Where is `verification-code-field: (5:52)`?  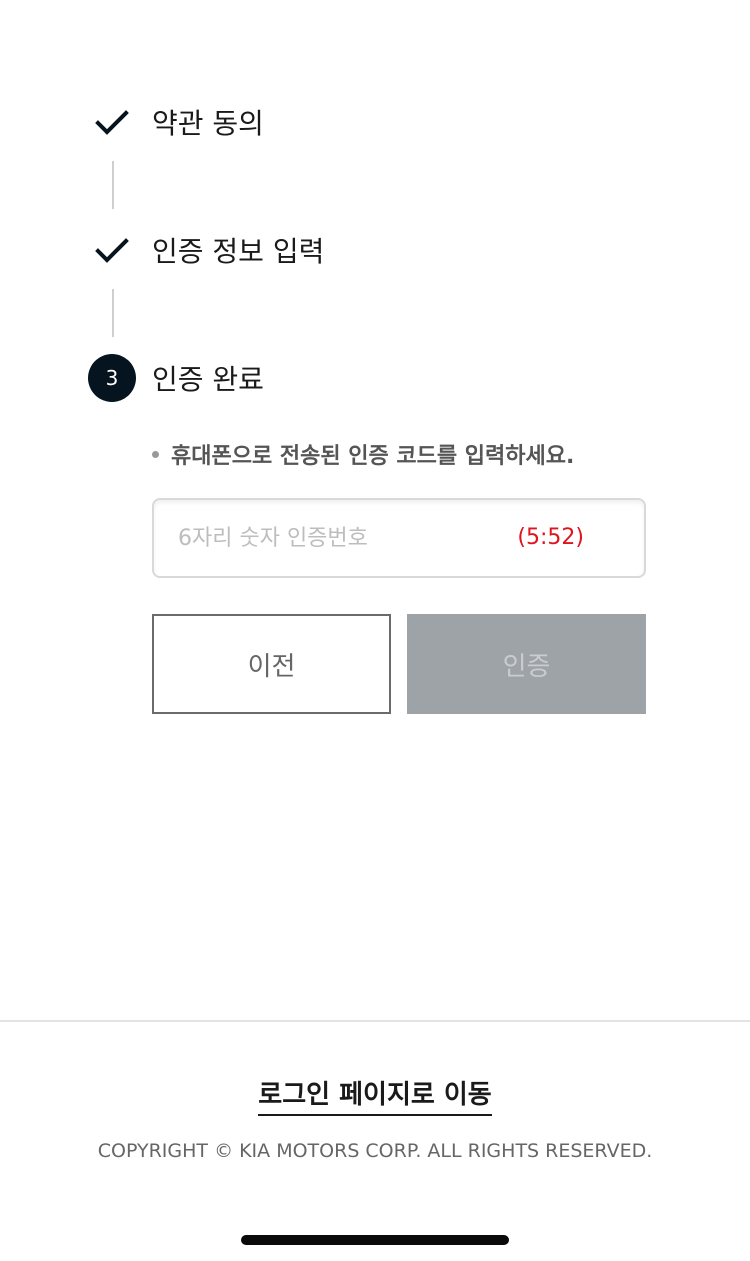 verification-code-field: (5:52) is located at coordinates (399, 538).